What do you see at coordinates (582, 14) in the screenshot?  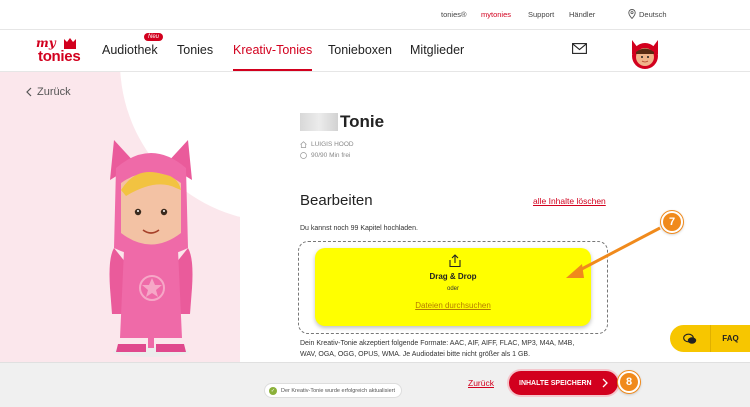 I see `topbar-link-haendler: Händler` at bounding box center [582, 14].